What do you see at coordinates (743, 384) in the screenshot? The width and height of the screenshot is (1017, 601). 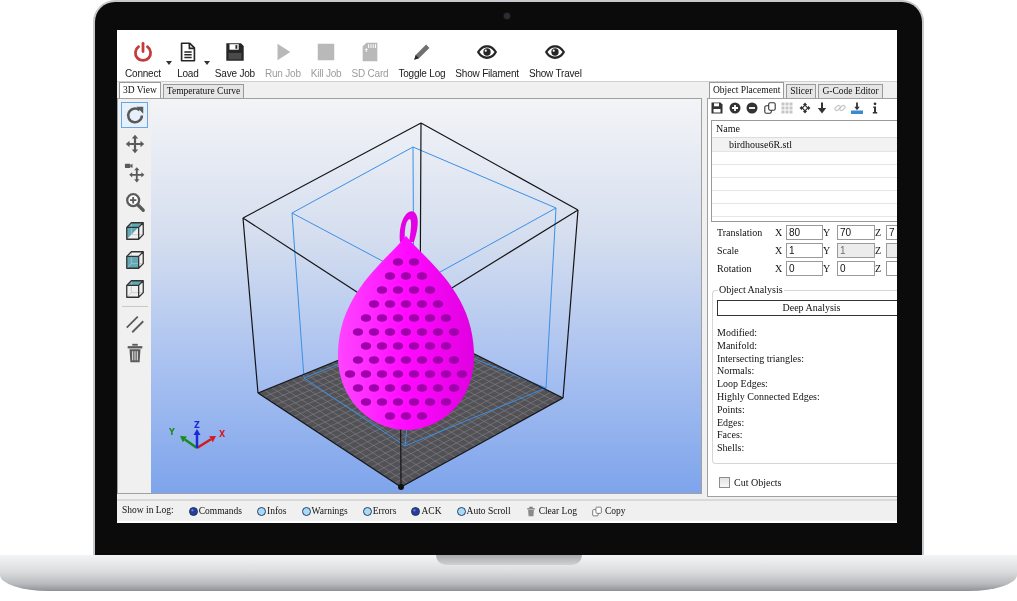 I see `stat-label: Loop Edges:` at bounding box center [743, 384].